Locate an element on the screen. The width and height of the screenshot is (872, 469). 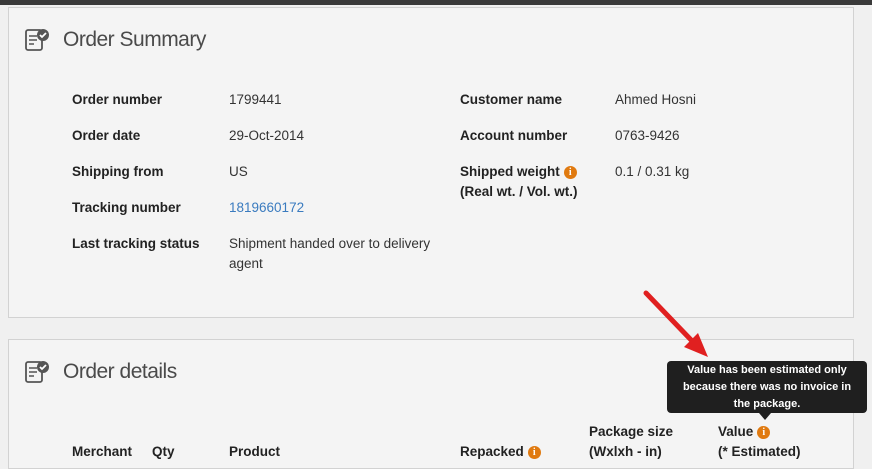
tooltip-caret is located at coordinates (765, 416).